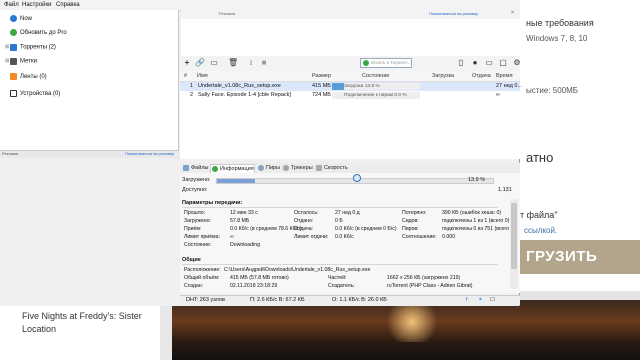 The width and height of the screenshot is (640, 360). I want to click on clock-icon, so click(13, 18).